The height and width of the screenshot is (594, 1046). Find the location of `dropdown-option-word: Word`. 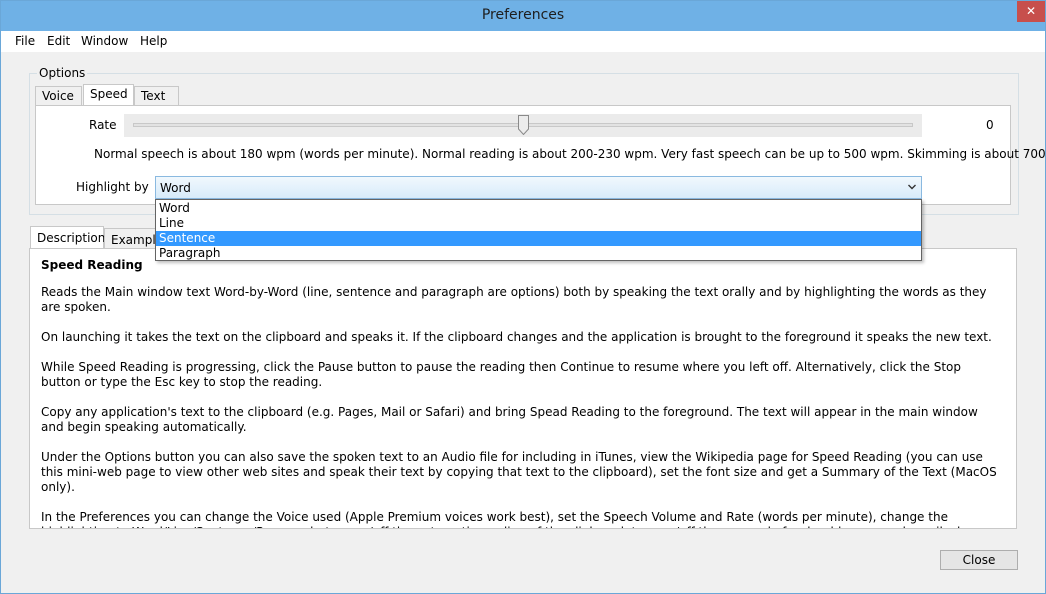

dropdown-option-word: Word is located at coordinates (538, 208).